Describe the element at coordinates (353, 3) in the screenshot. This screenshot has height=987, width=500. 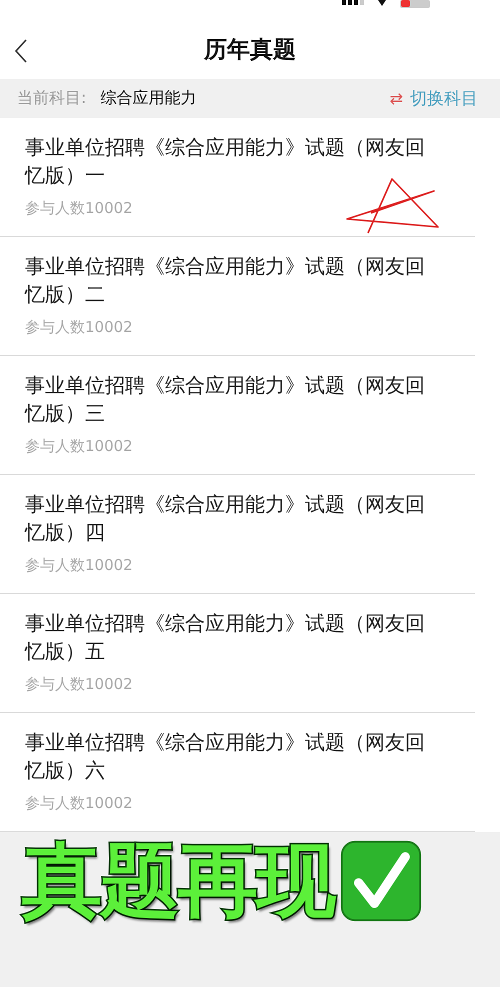
I see `signal-icon` at that location.